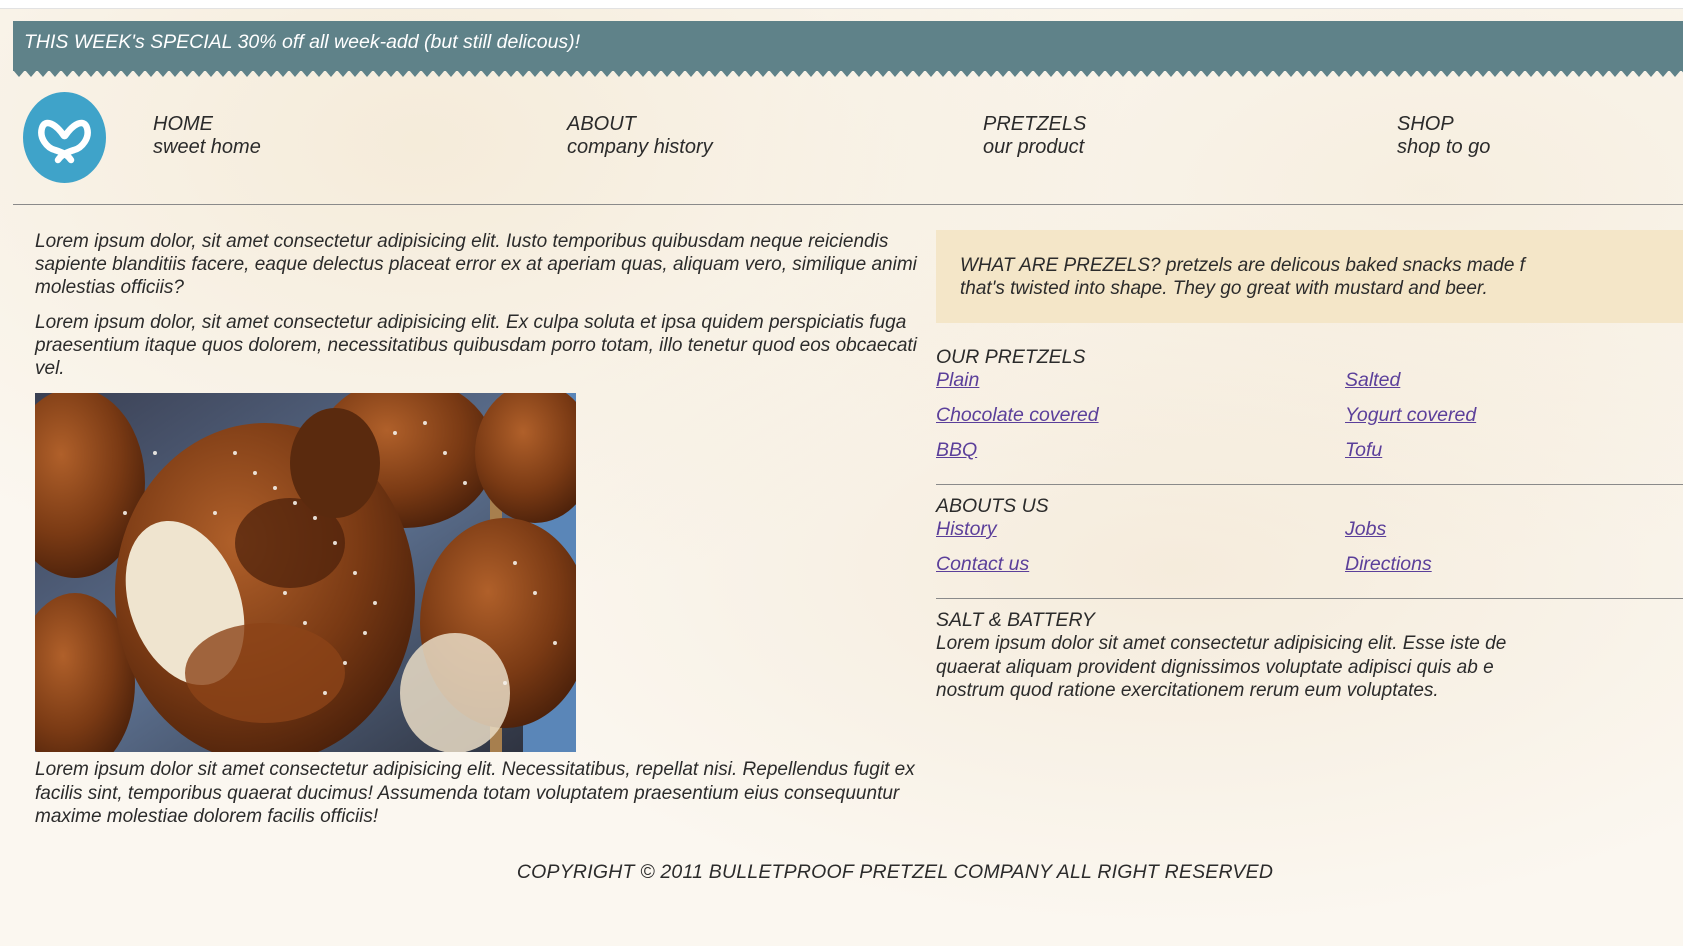  Describe the element at coordinates (982, 564) in the screenshot. I see `link-contact-us: Contact us` at that location.